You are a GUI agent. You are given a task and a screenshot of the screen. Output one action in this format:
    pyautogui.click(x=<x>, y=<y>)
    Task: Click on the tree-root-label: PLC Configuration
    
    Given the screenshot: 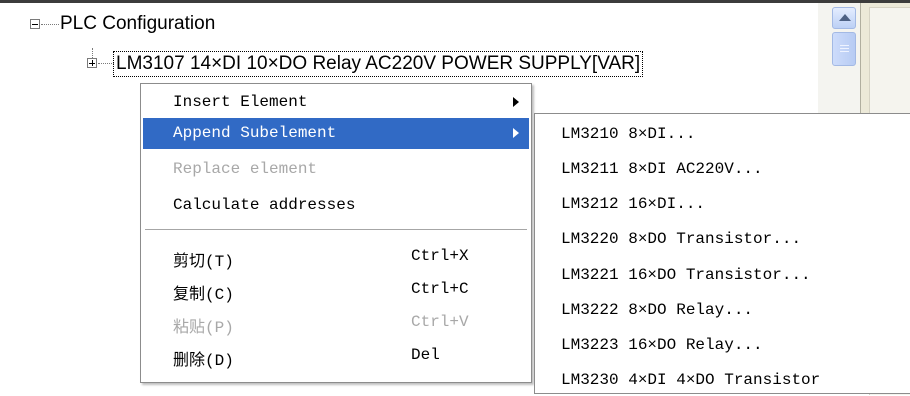 What is the action you would take?
    pyautogui.click(x=137, y=24)
    